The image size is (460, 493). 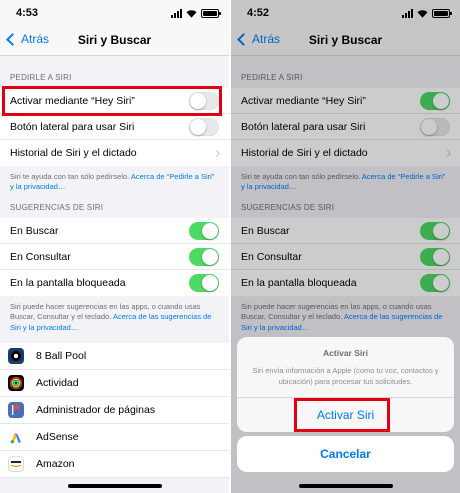 I want to click on app-row-actividad: Actividad, so click(x=114, y=383).